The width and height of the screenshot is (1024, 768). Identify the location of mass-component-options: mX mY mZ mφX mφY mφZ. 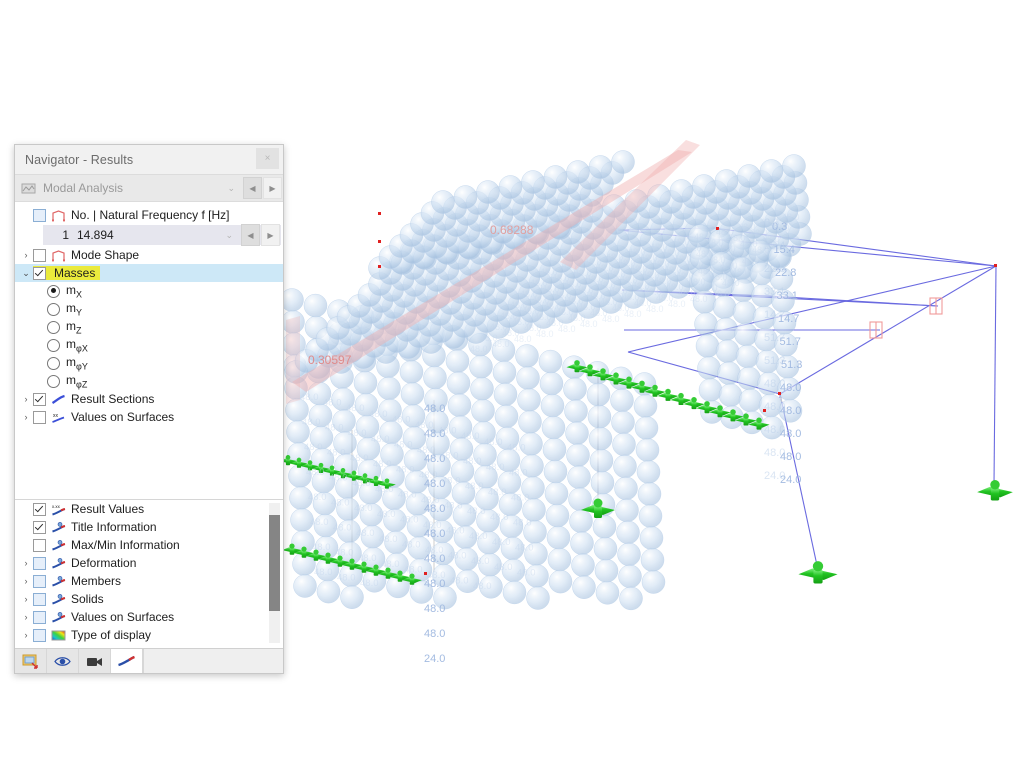
(149, 336).